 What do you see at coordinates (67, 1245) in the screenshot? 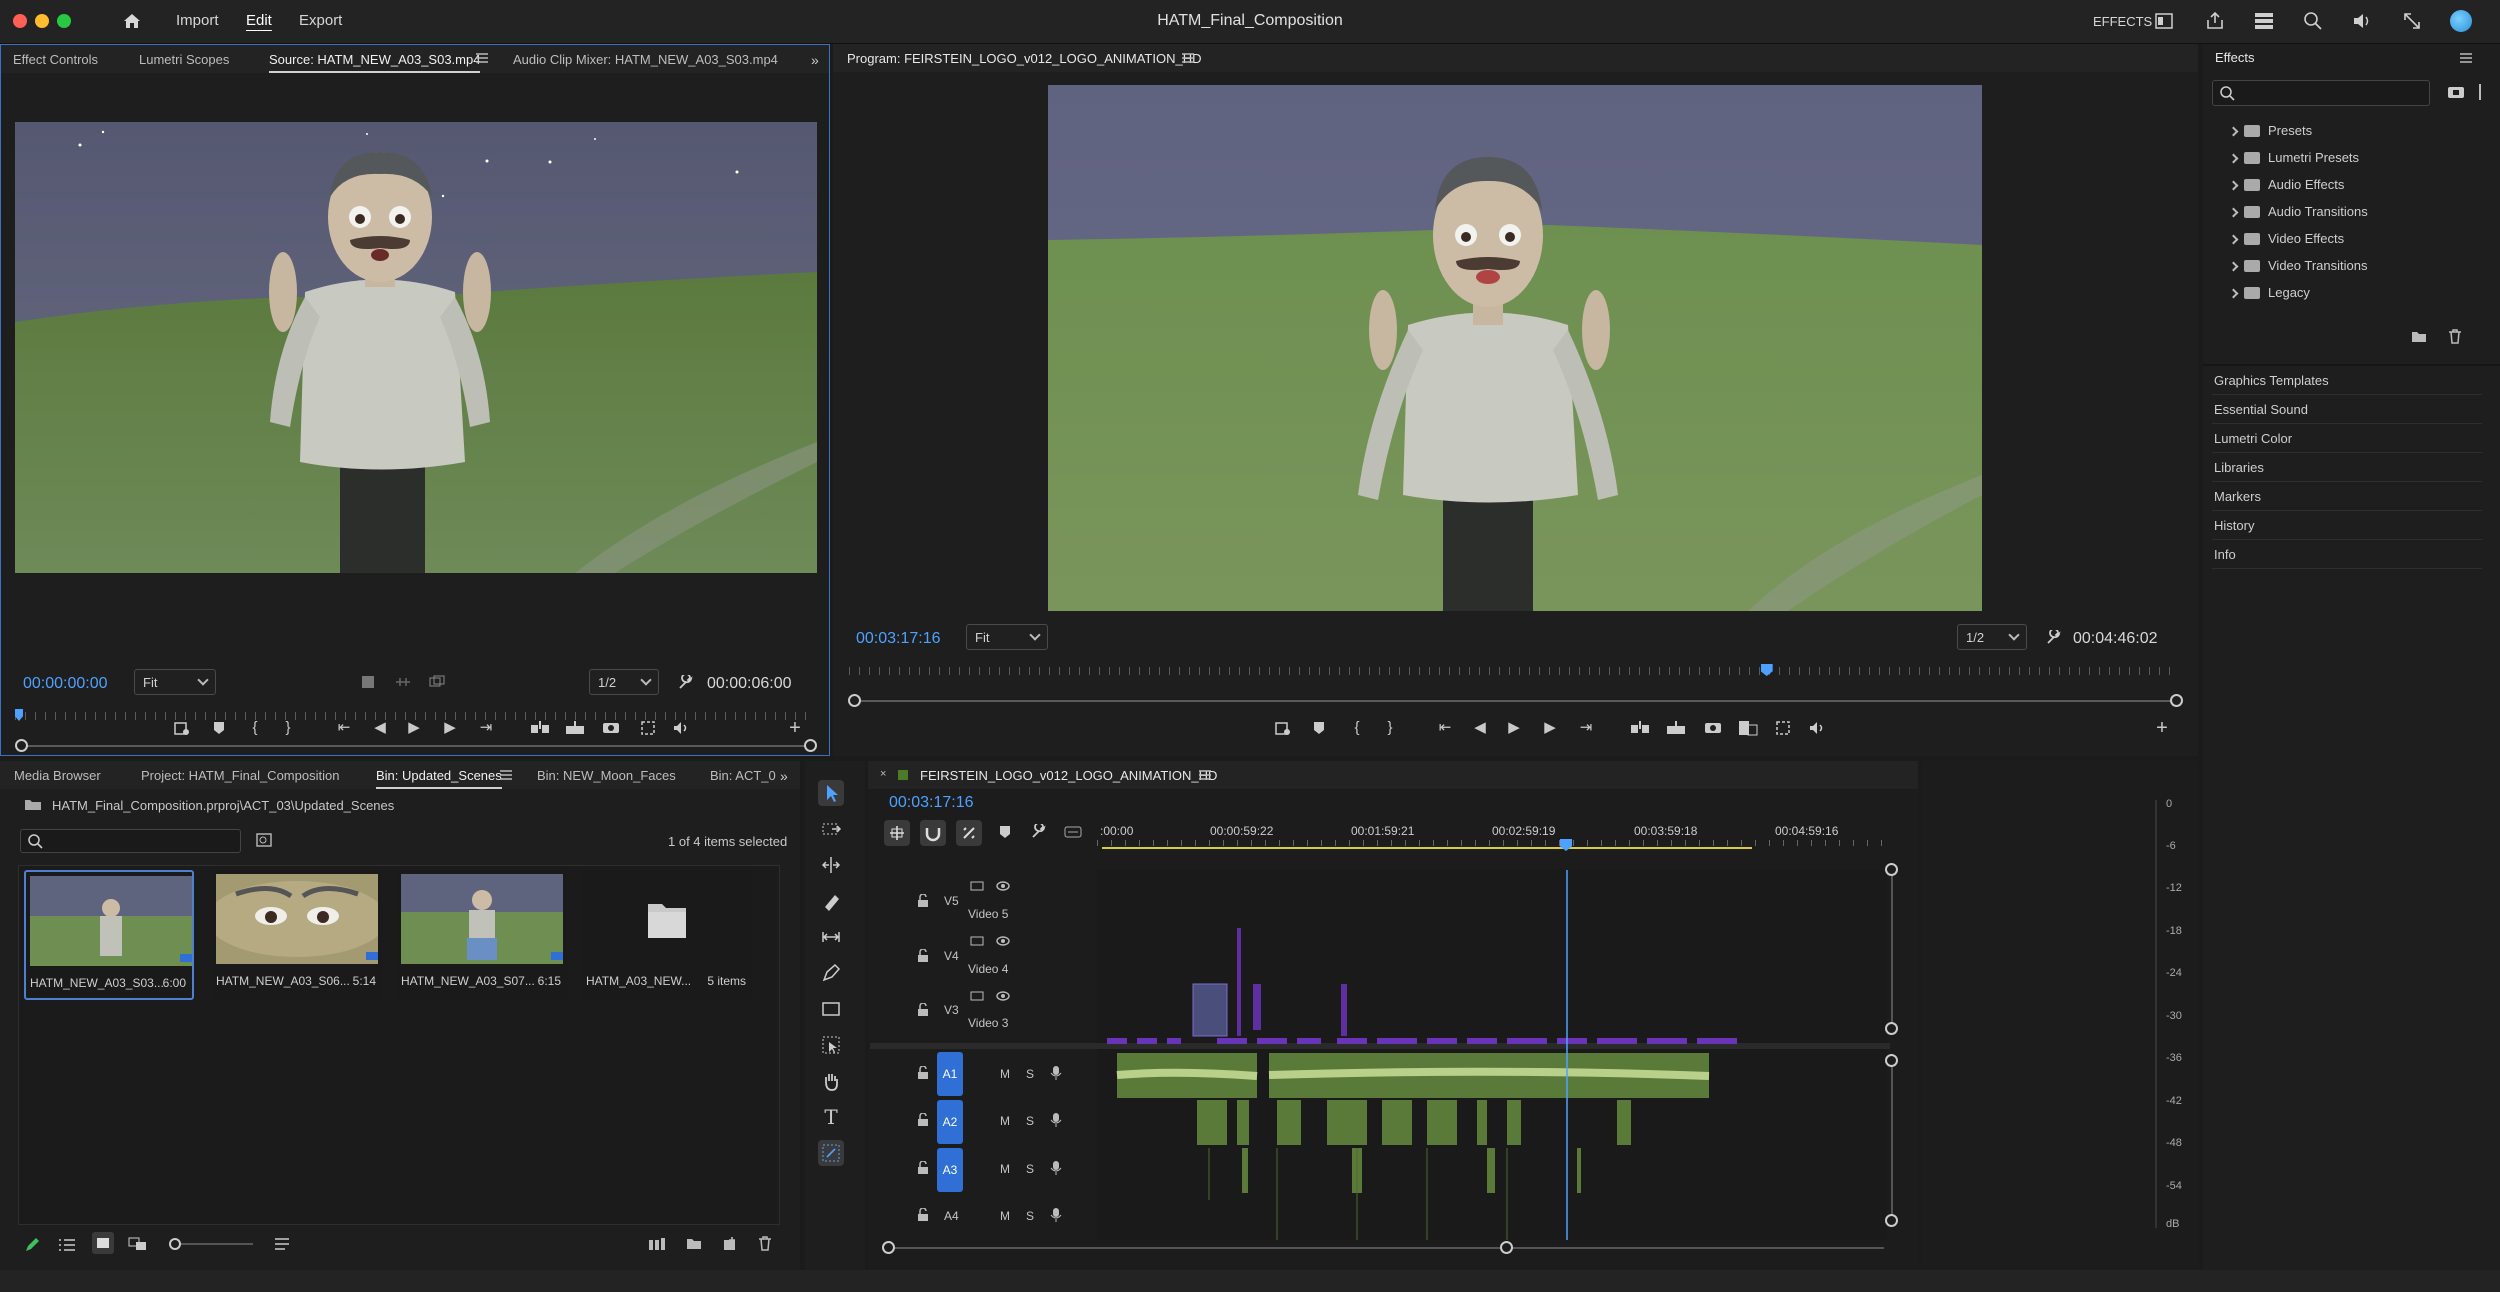
I see `list-view-icon` at bounding box center [67, 1245].